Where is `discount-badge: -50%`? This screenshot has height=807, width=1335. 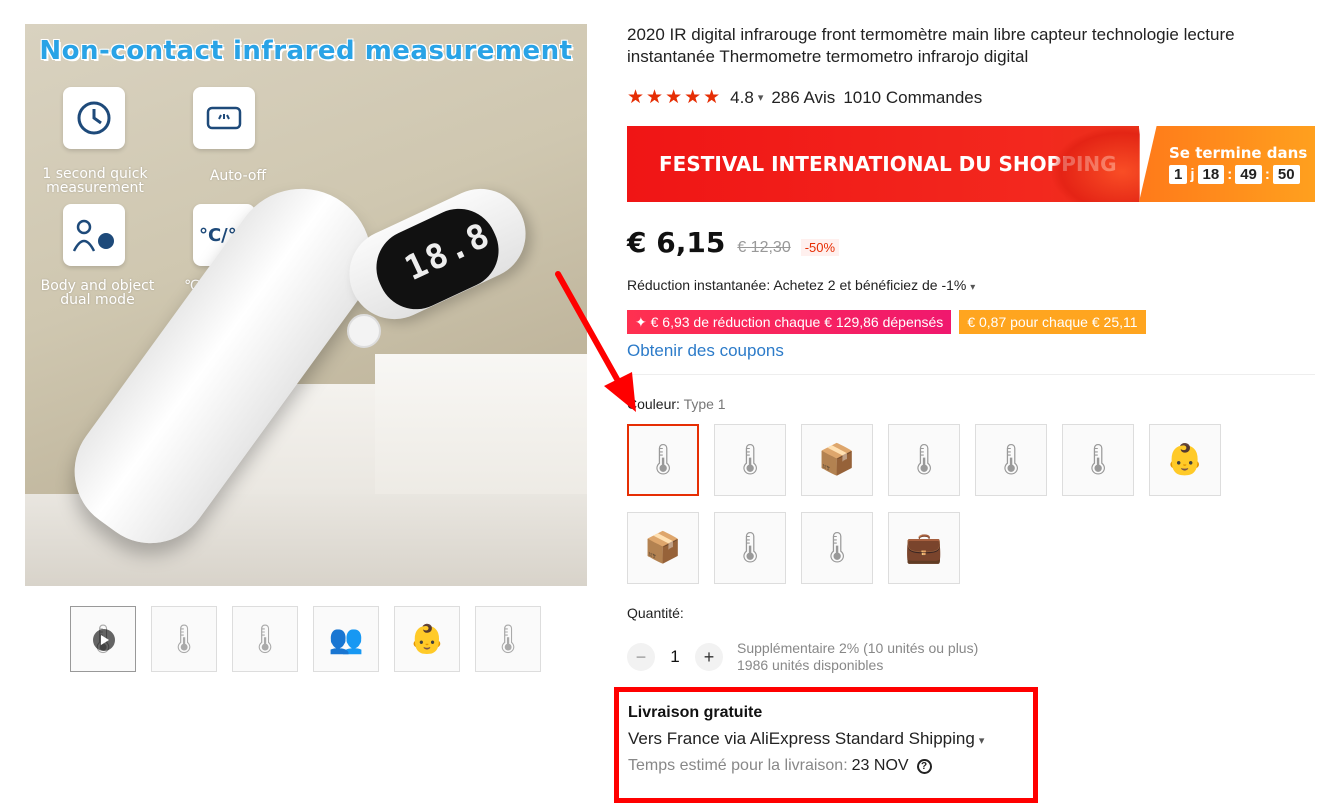 discount-badge: -50% is located at coordinates (820, 247).